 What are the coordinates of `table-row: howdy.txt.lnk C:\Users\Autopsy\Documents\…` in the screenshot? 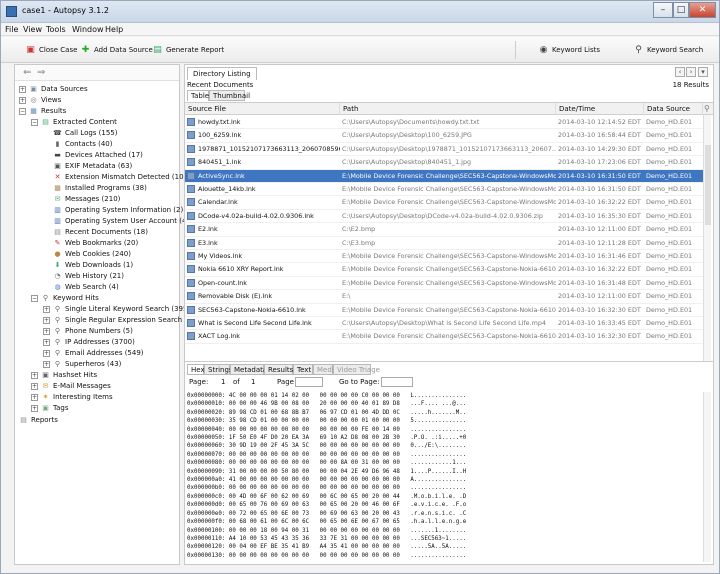 It's located at (444, 123).